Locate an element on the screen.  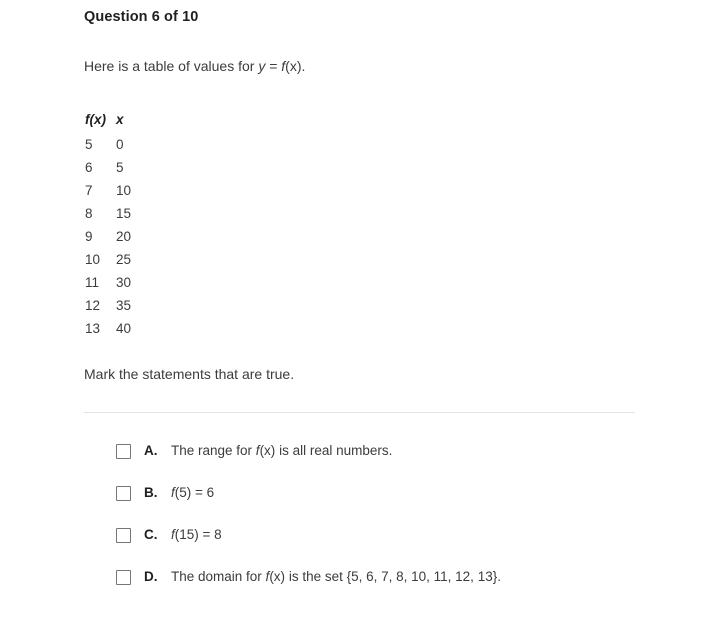
prompt-prefix-text: Here is a table of values for is located at coordinates (171, 66).